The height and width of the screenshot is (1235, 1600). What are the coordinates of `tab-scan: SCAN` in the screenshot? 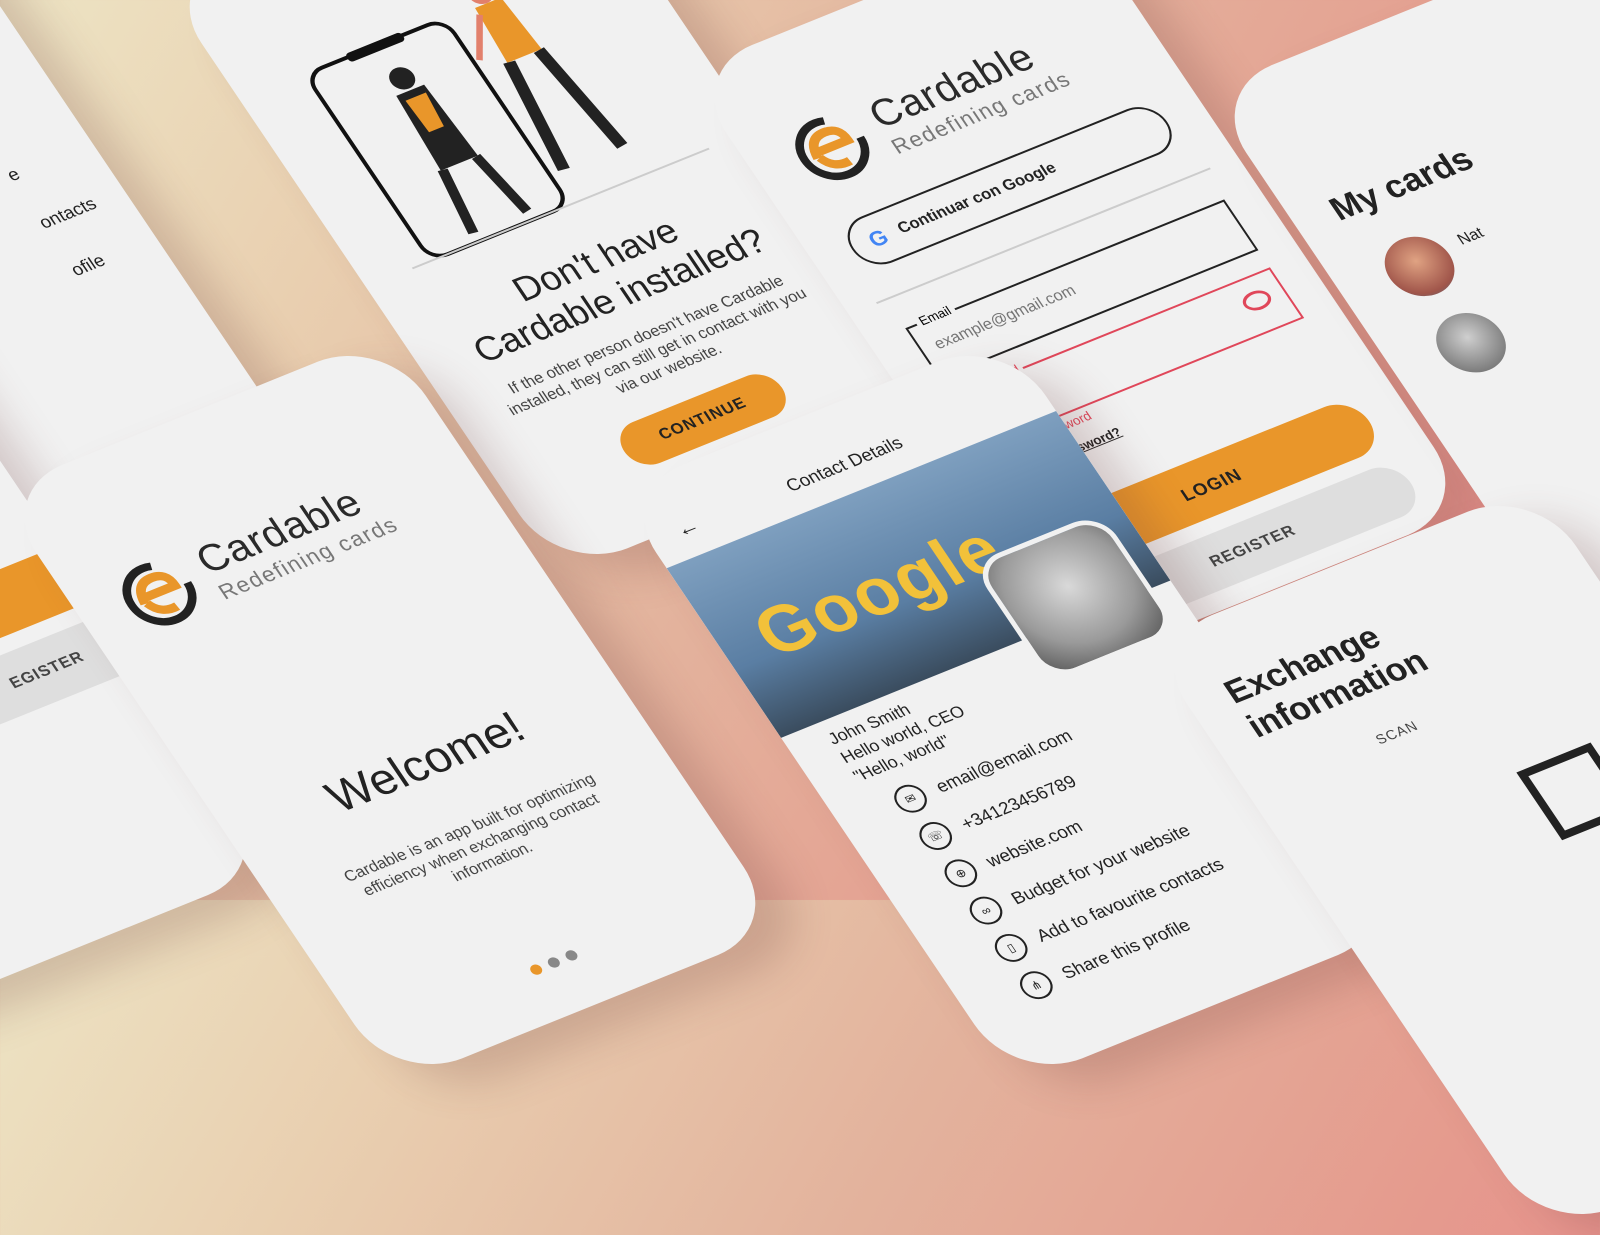 It's located at (1396, 733).